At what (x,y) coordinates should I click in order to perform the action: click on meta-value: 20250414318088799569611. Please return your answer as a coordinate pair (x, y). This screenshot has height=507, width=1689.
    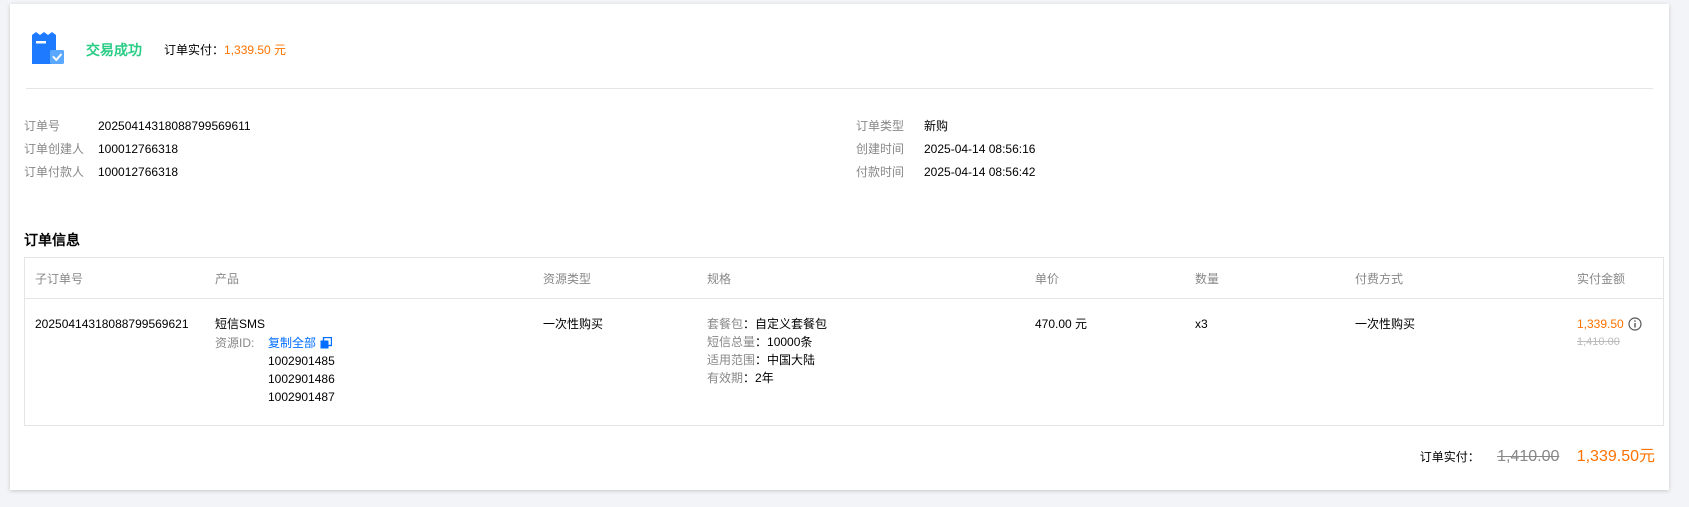
    Looking at the image, I should click on (174, 126).